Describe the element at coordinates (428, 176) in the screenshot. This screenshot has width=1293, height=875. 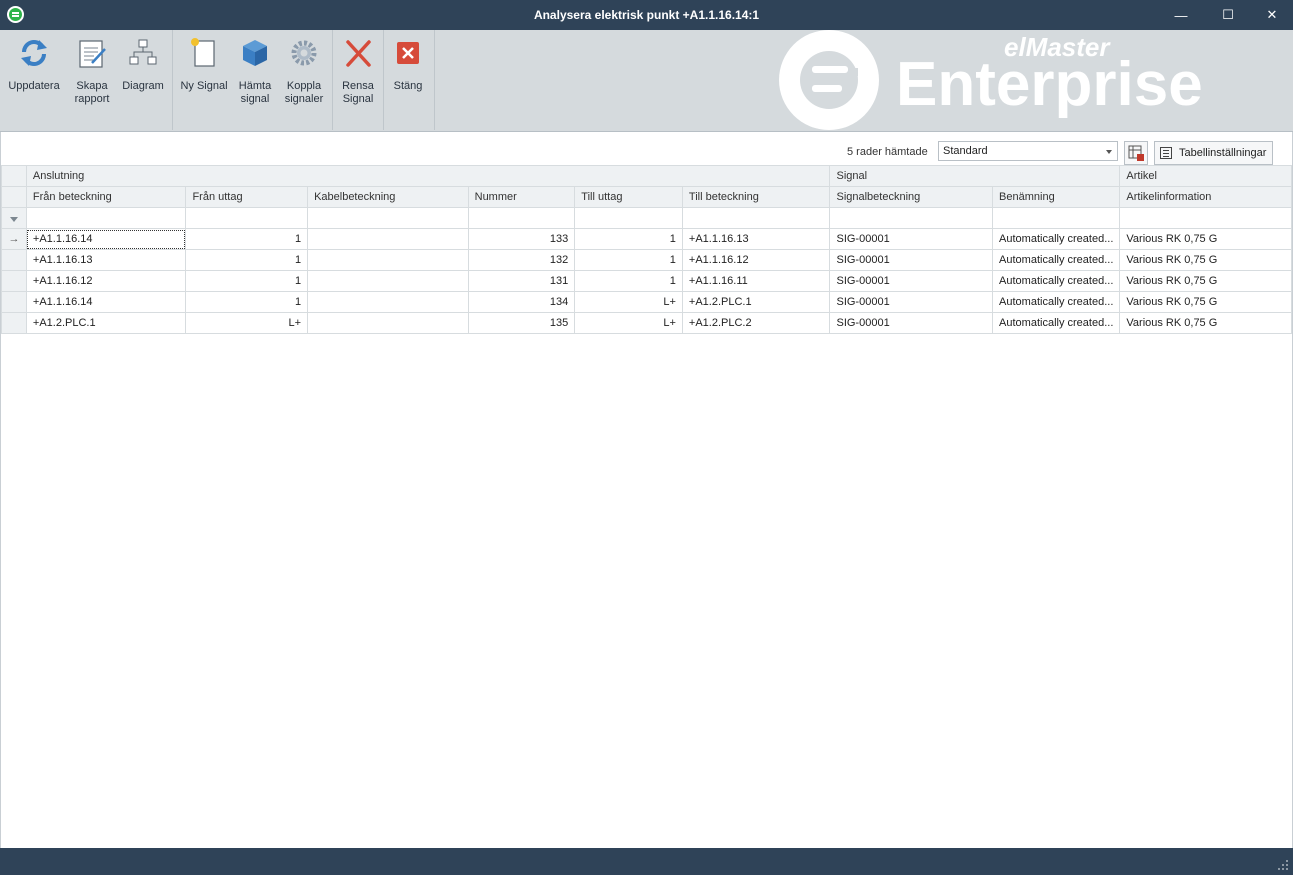
I see `band-anslutning: Anslutning` at that location.